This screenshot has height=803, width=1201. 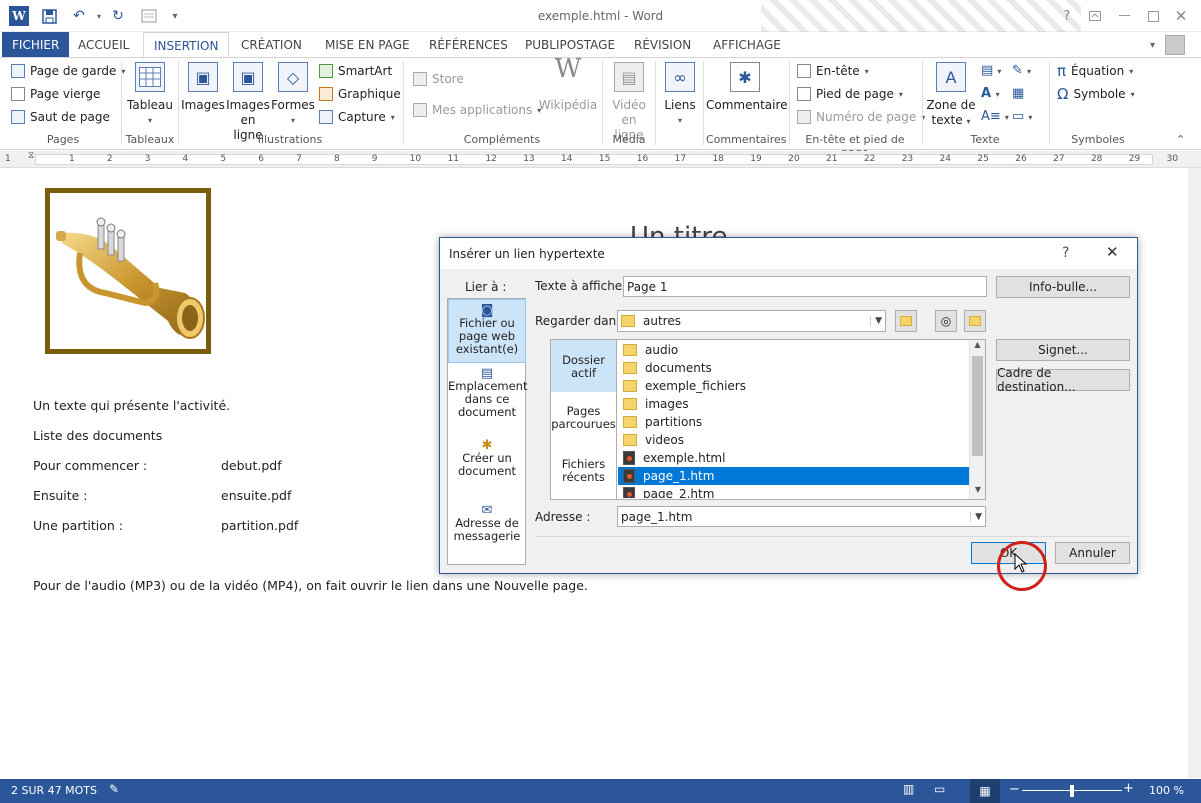 What do you see at coordinates (939, 789) in the screenshot?
I see `print-layout-icon: ▭` at bounding box center [939, 789].